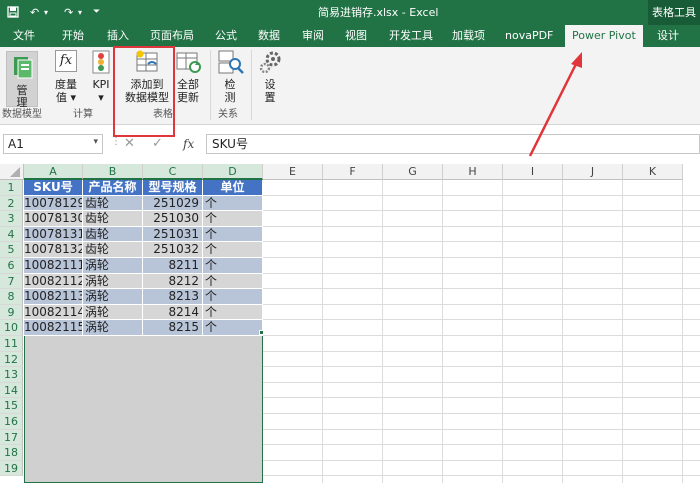  What do you see at coordinates (668, 36) in the screenshot?
I see `tab-design: 设计` at bounding box center [668, 36].